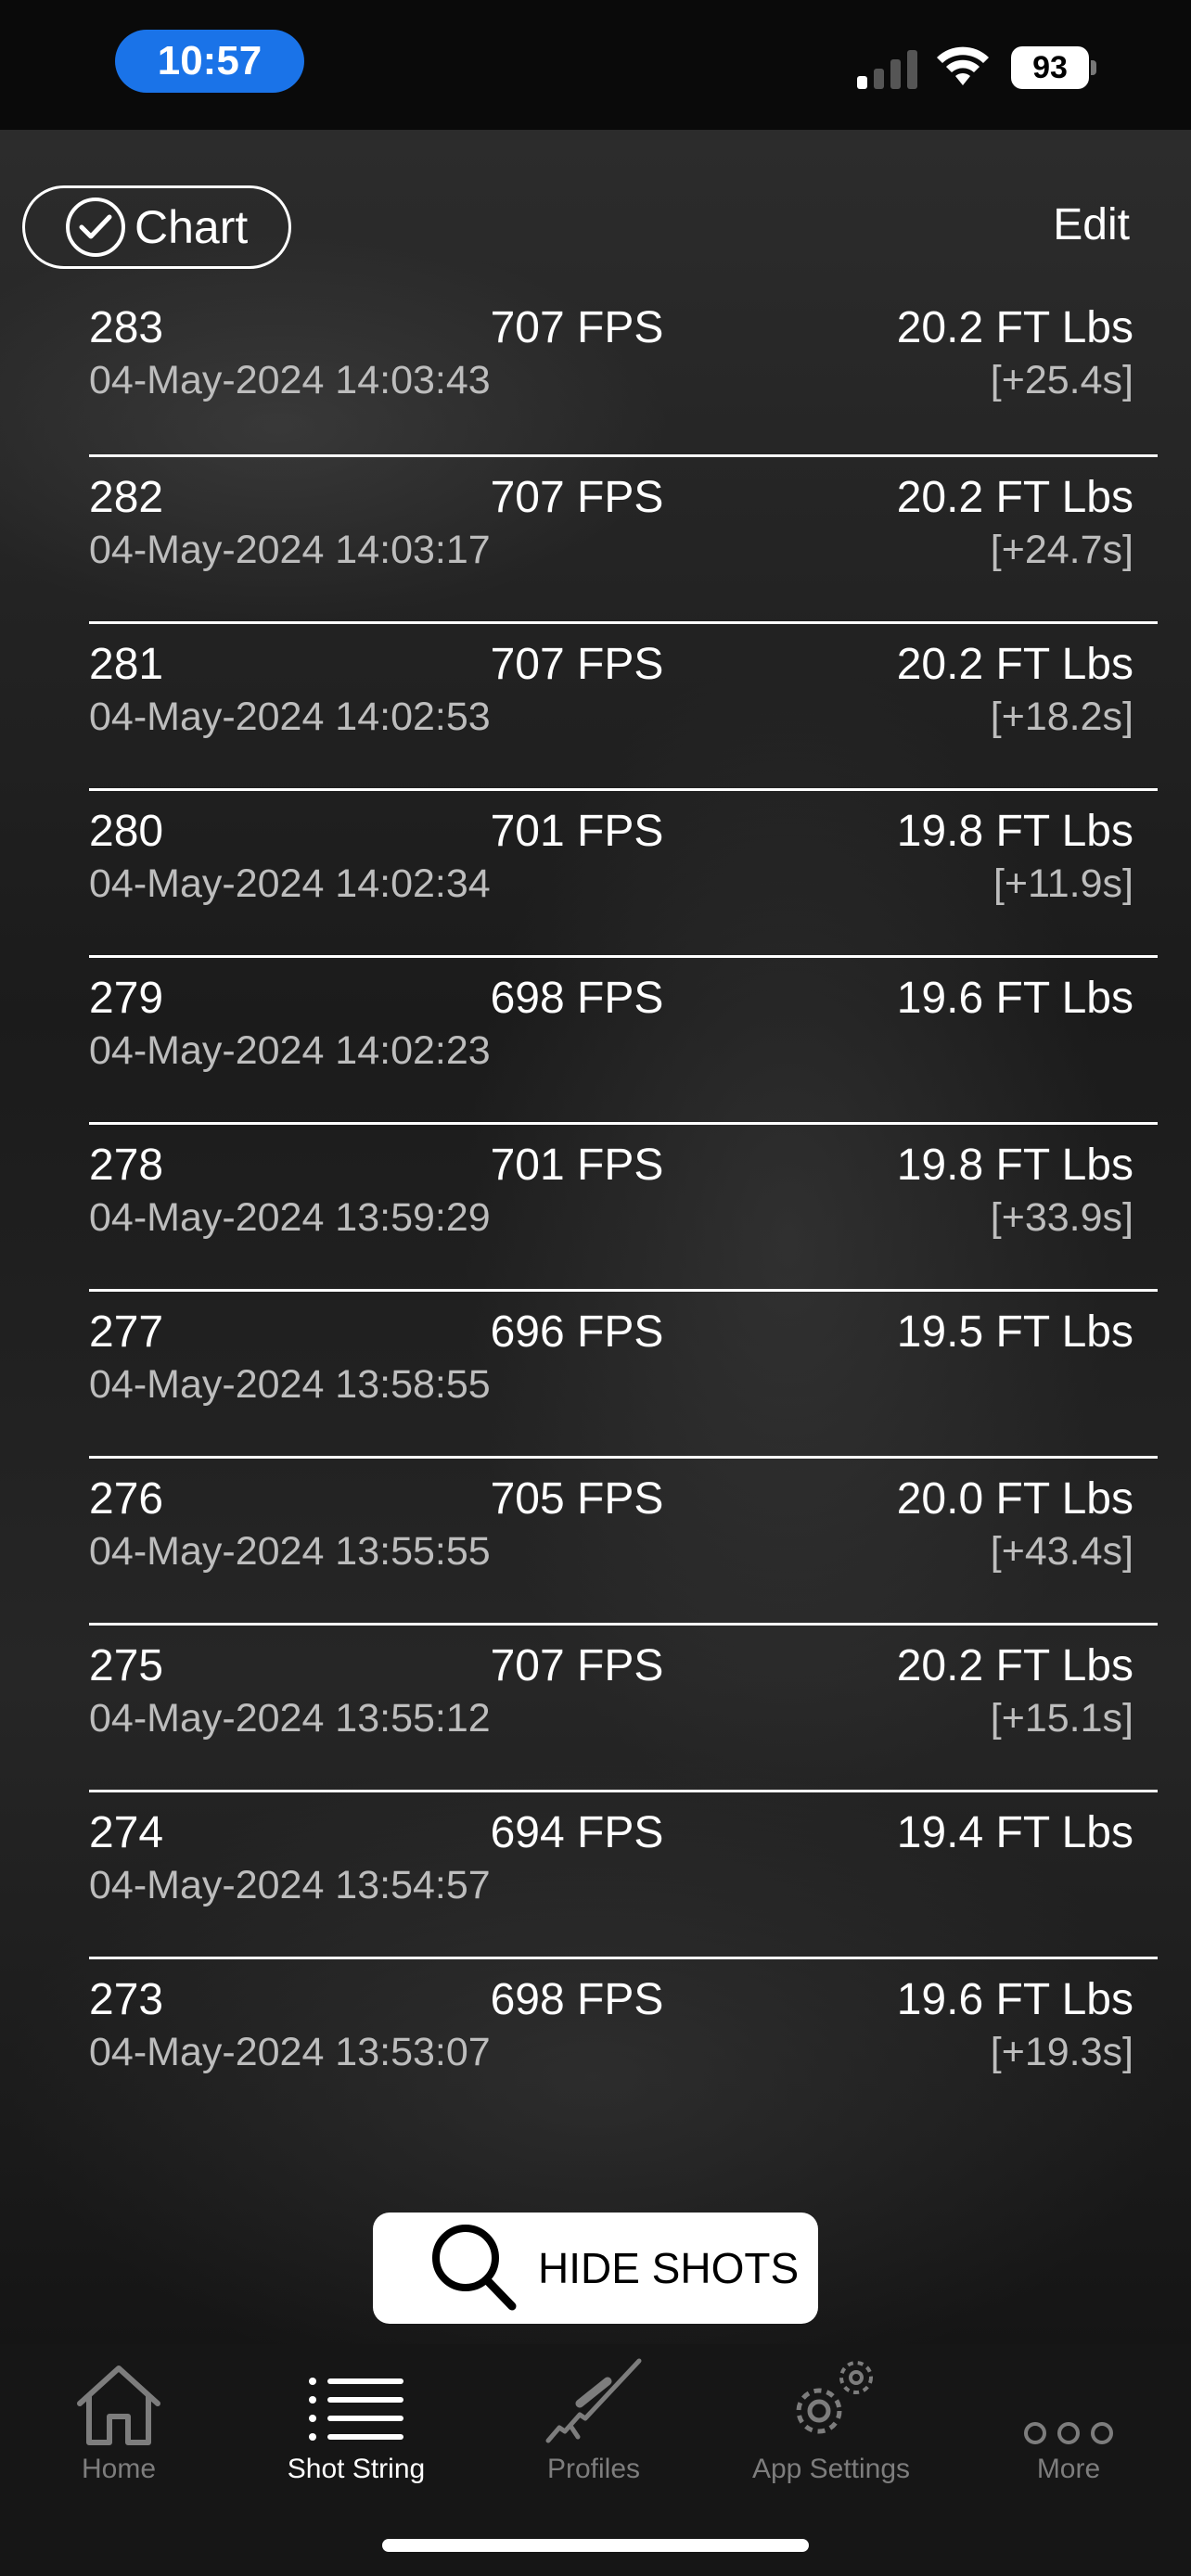 The image size is (1191, 2576). What do you see at coordinates (1050, 67) in the screenshot?
I see `battery-level: 93` at bounding box center [1050, 67].